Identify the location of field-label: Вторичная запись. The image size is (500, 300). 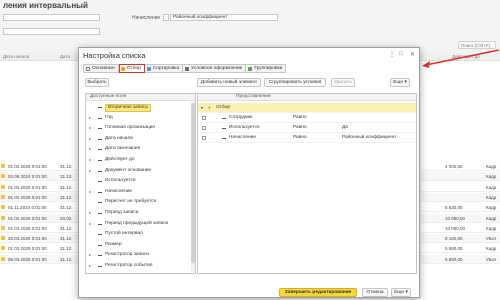
(128, 108).